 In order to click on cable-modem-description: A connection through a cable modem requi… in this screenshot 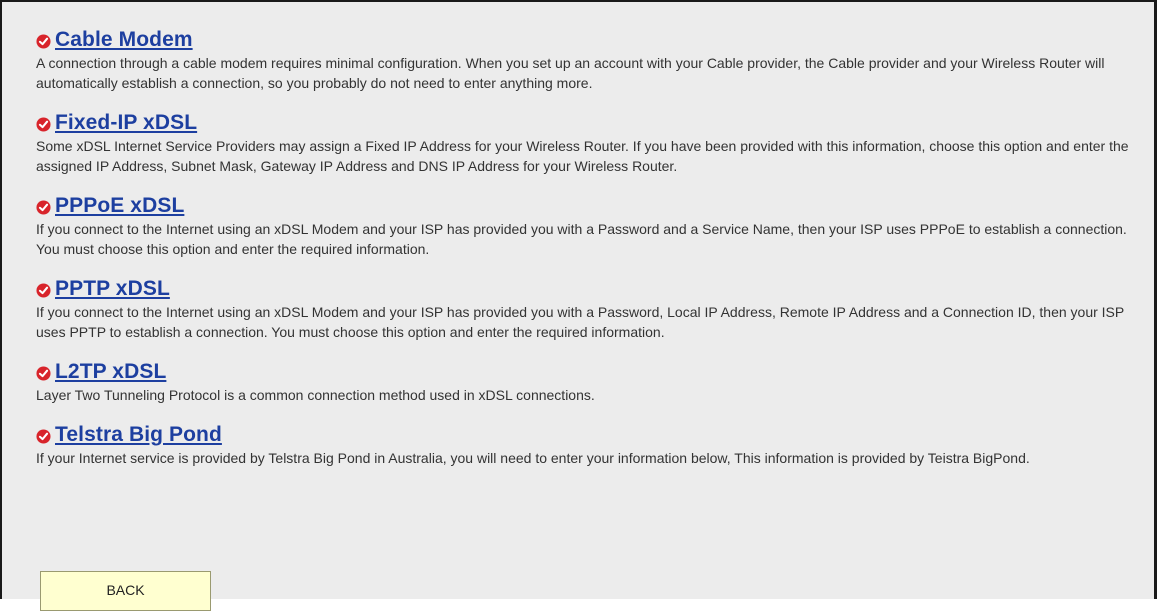, I will do `click(570, 73)`.